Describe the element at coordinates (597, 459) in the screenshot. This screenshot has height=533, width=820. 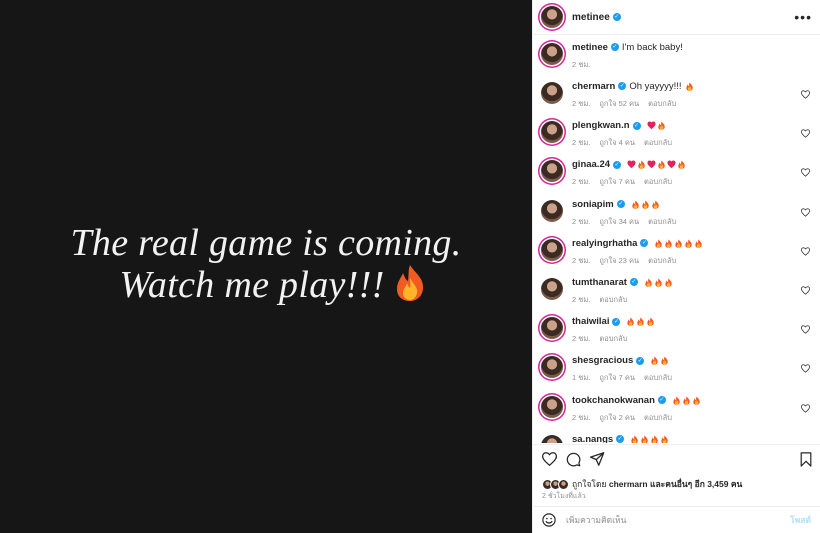
I see `share-icon` at that location.